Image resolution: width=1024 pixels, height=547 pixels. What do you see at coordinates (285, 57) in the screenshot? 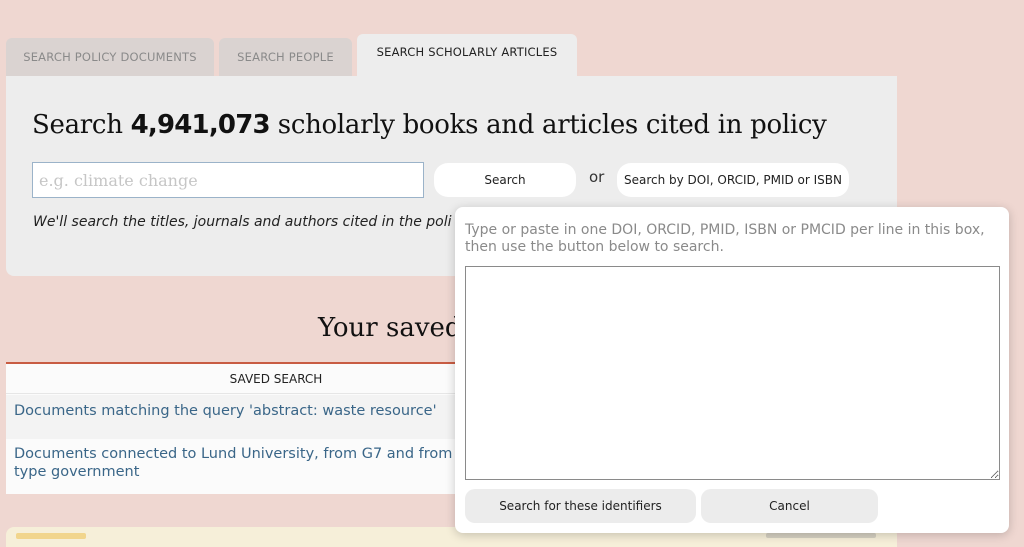
I see `tab-search-people: SEARCH PEOPLE` at bounding box center [285, 57].